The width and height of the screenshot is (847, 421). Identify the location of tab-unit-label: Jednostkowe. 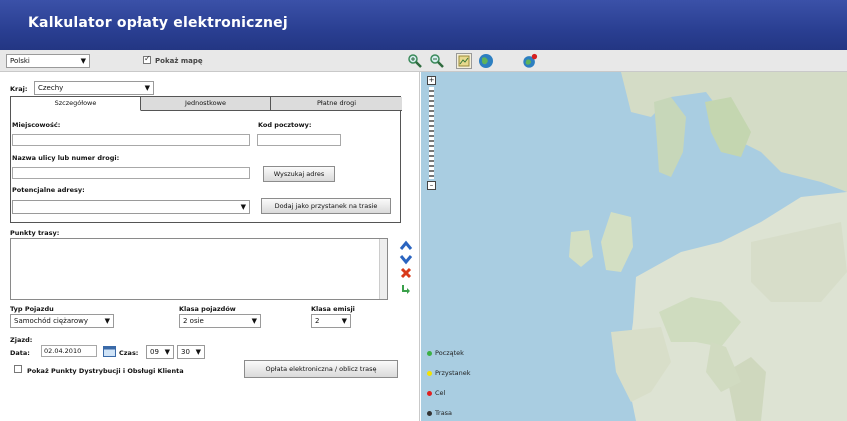
(205, 103).